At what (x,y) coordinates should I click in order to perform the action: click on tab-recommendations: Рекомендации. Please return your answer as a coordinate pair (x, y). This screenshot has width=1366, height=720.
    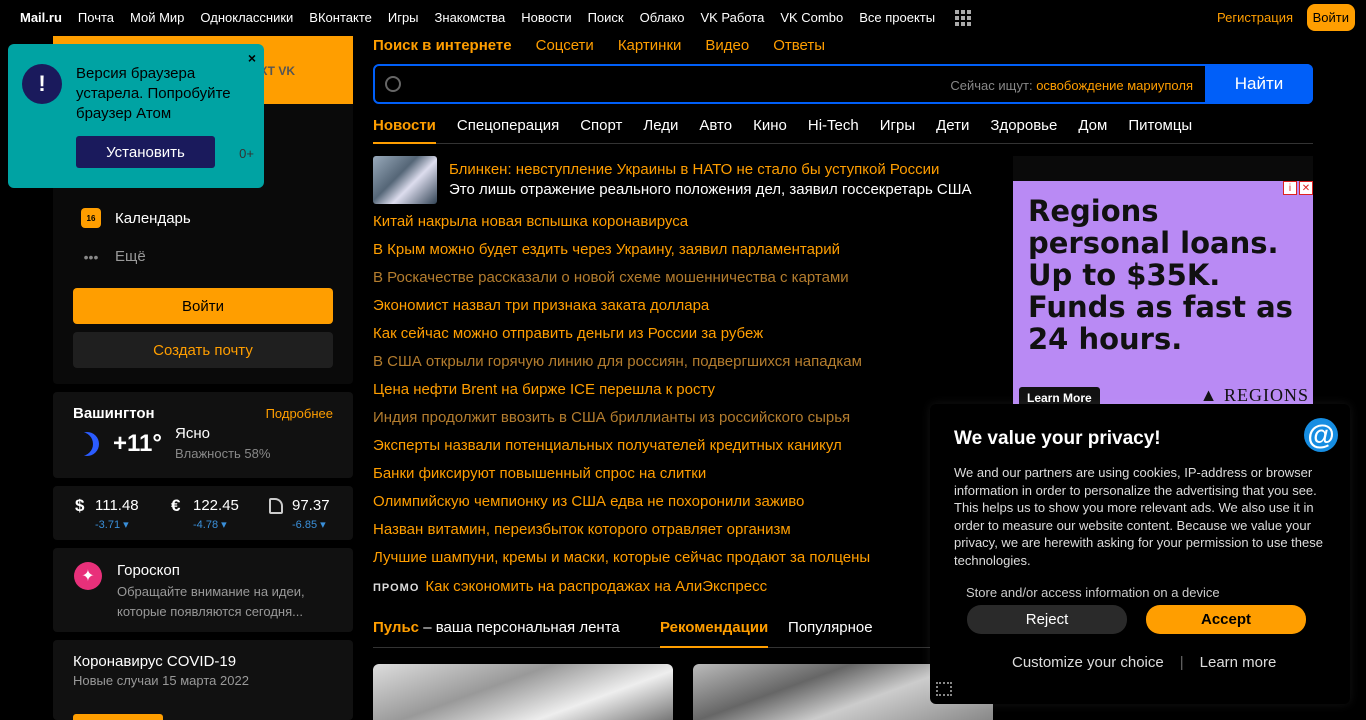
    Looking at the image, I should click on (714, 633).